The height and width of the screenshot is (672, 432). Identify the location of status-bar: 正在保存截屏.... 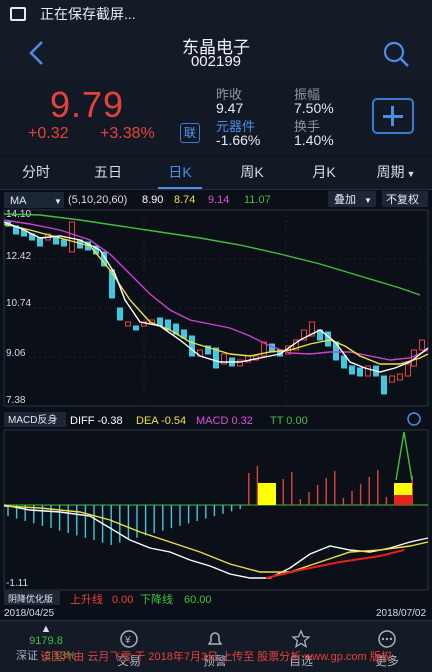
(216, 14).